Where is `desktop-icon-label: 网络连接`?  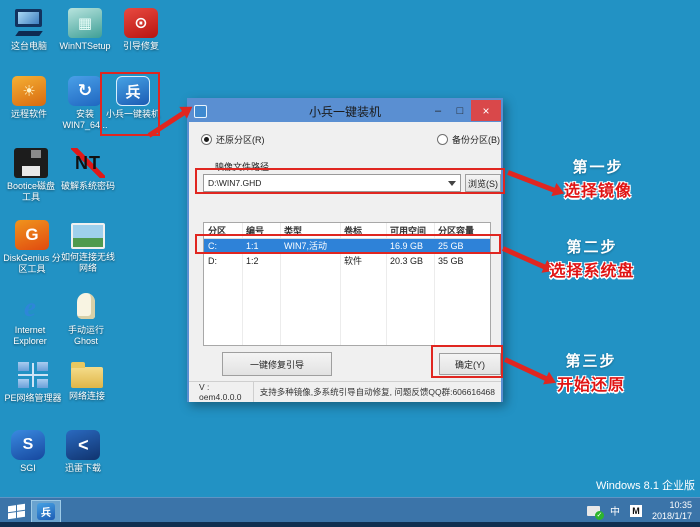
desktop-icon-label: 网络连接 is located at coordinates (86, 396).